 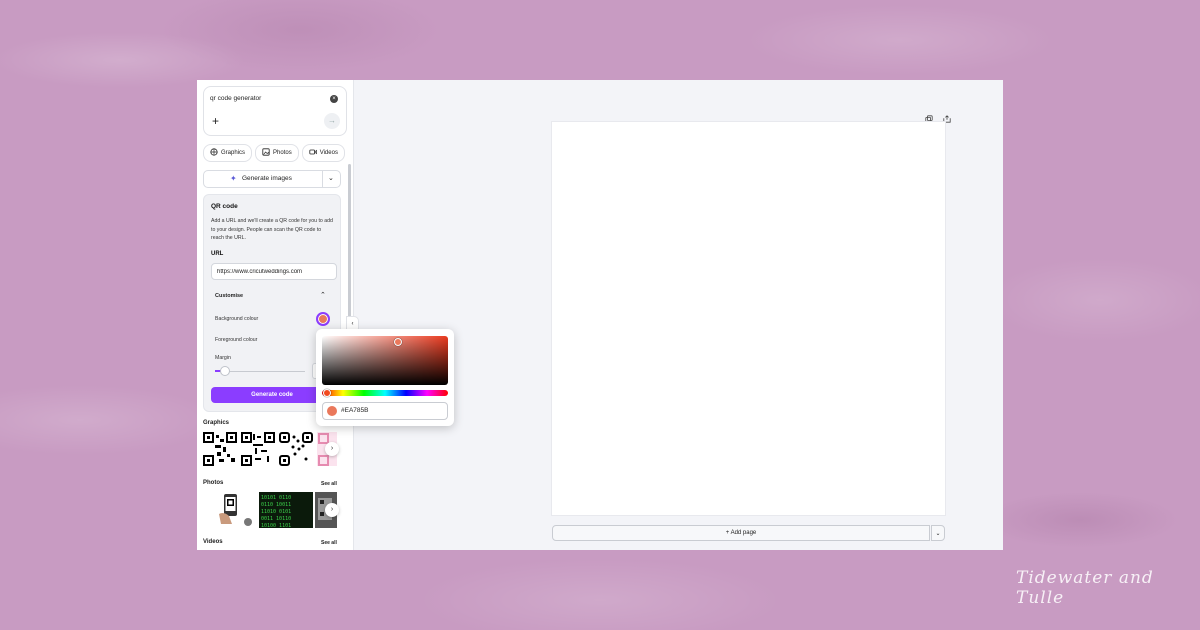 What do you see at coordinates (214, 152) in the screenshot?
I see `graphics-icon` at bounding box center [214, 152].